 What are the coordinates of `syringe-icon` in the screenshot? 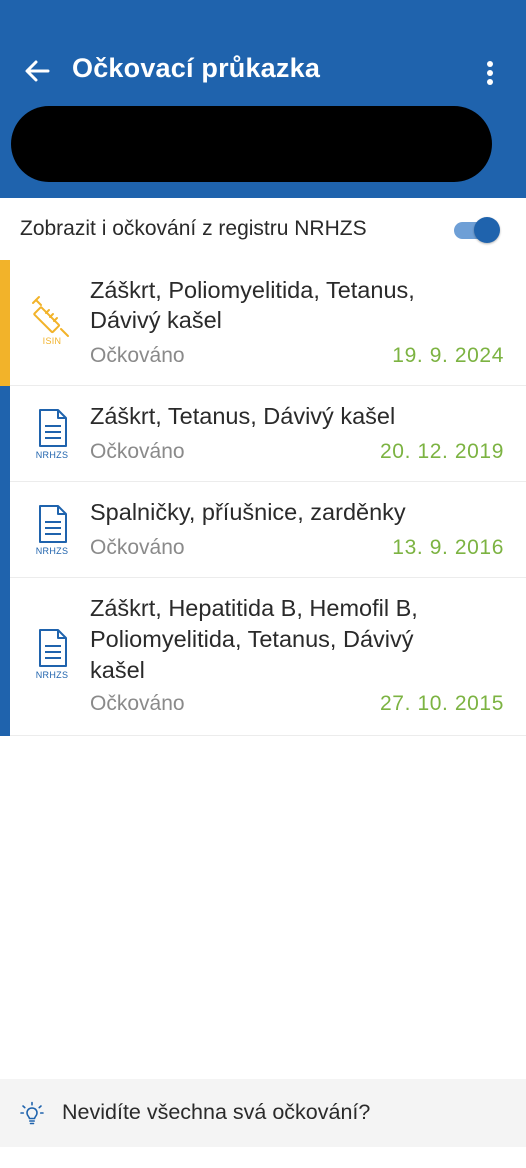 It's located at (50, 316).